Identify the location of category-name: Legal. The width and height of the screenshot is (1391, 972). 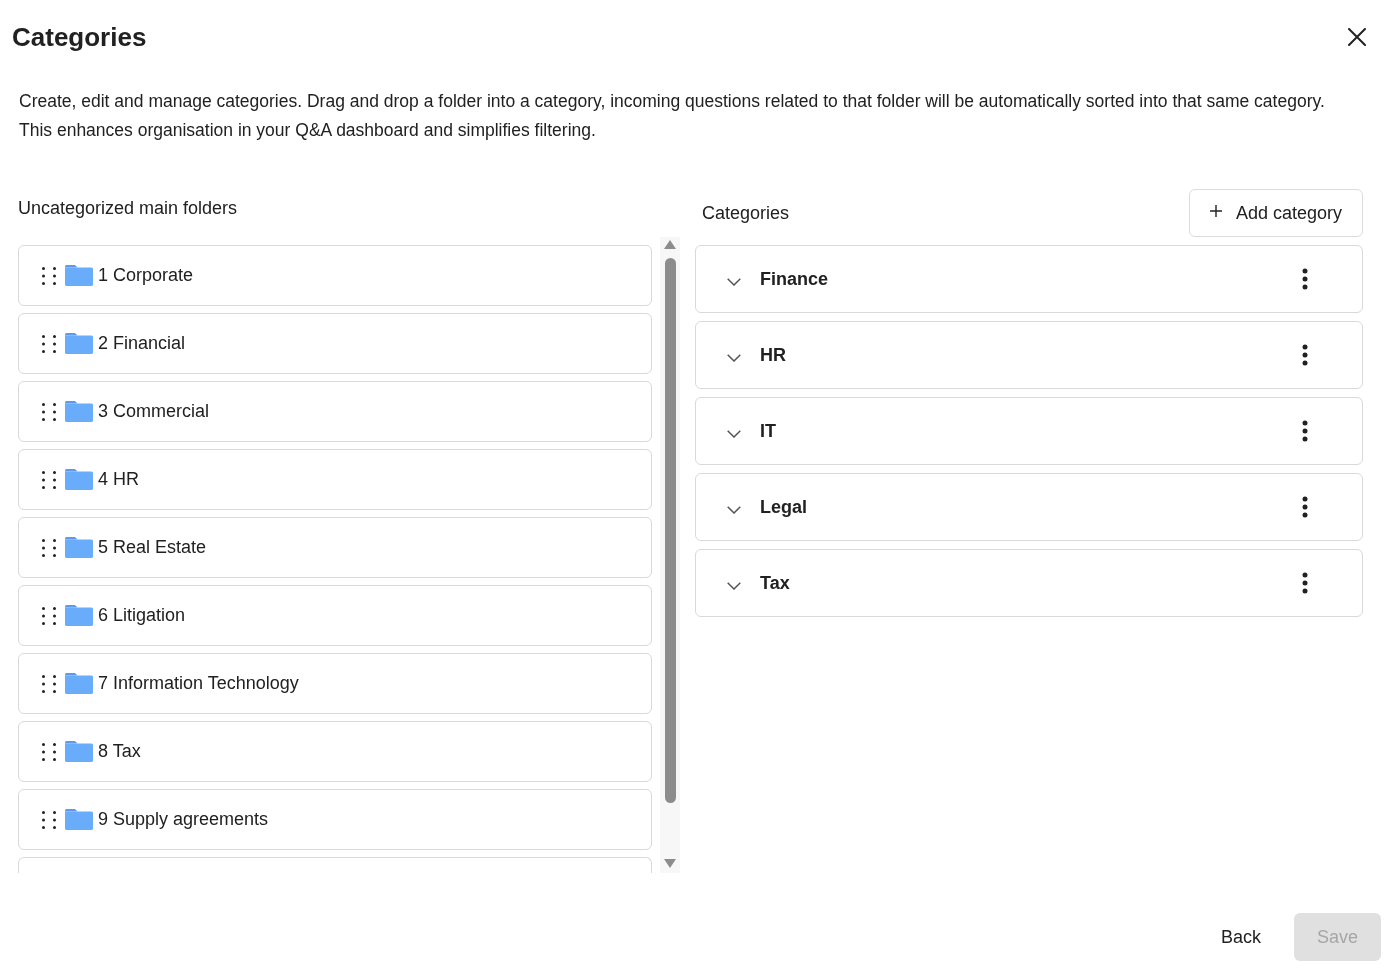
(784, 507).